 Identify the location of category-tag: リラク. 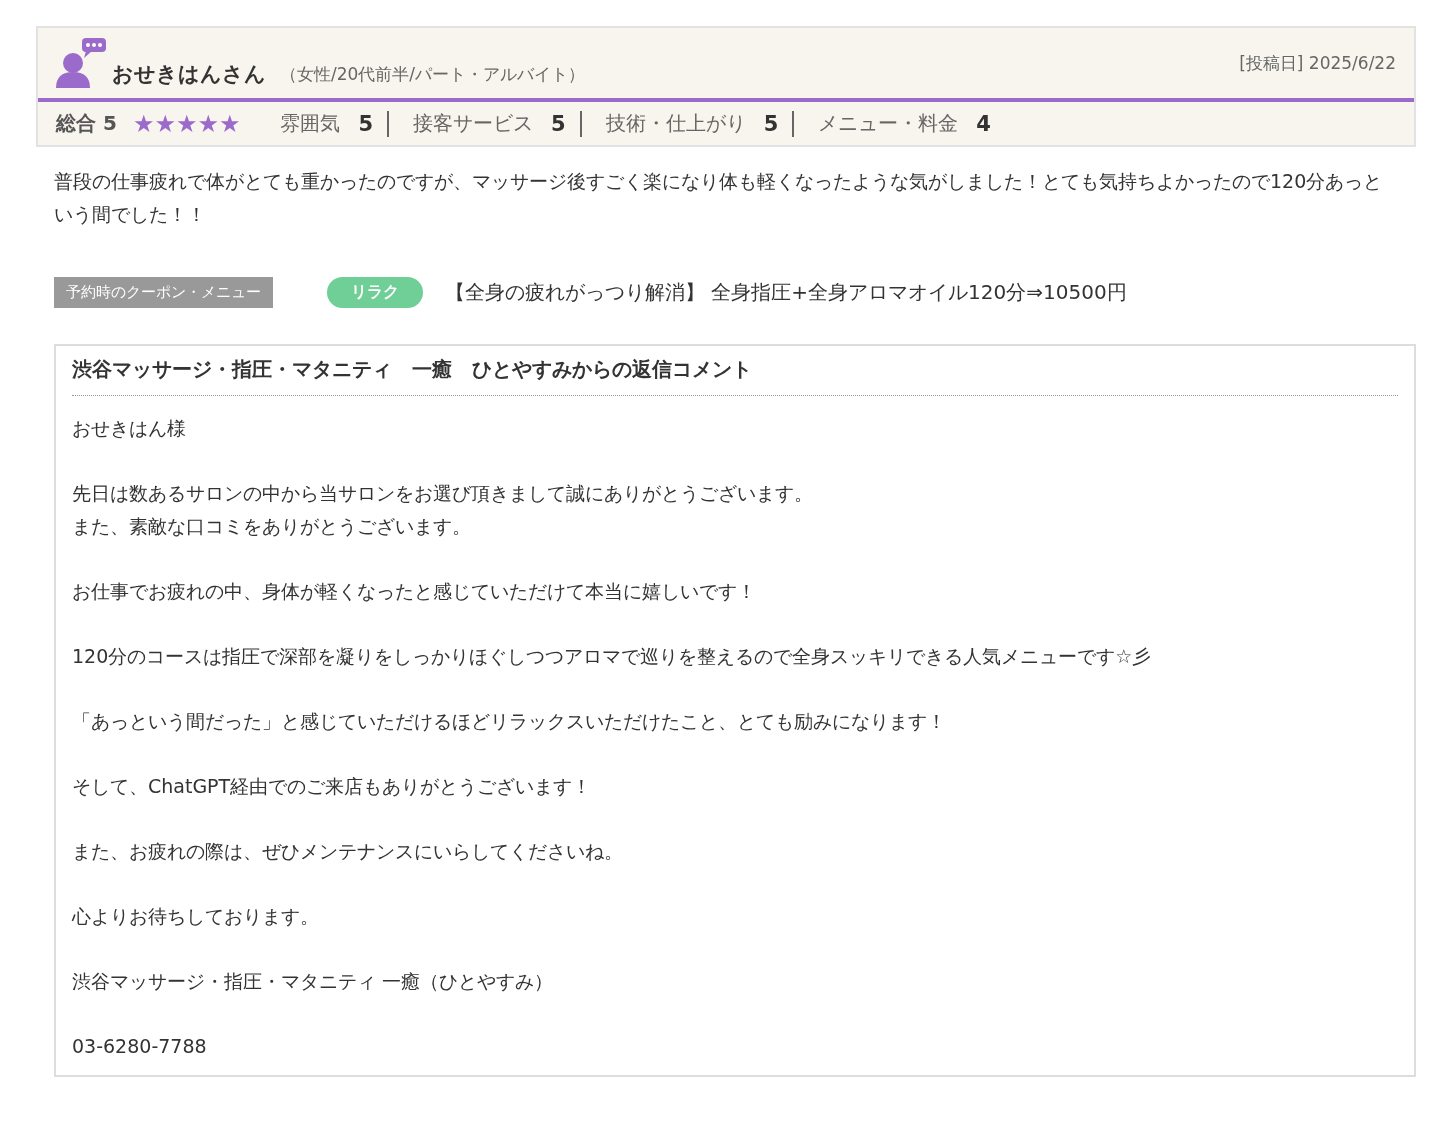
(375, 292).